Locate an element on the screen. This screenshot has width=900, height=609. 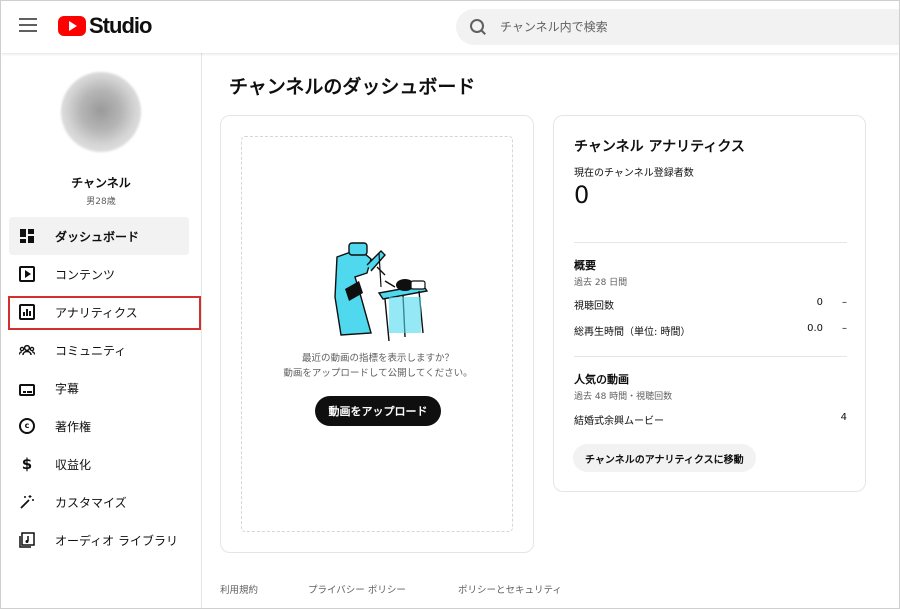
studio-logo: Studio is located at coordinates (105, 26).